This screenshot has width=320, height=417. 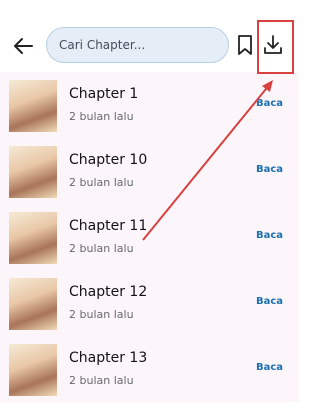 I want to click on chapter-row: Chapter 13 2 bulan lalu Baca, so click(x=149, y=369).